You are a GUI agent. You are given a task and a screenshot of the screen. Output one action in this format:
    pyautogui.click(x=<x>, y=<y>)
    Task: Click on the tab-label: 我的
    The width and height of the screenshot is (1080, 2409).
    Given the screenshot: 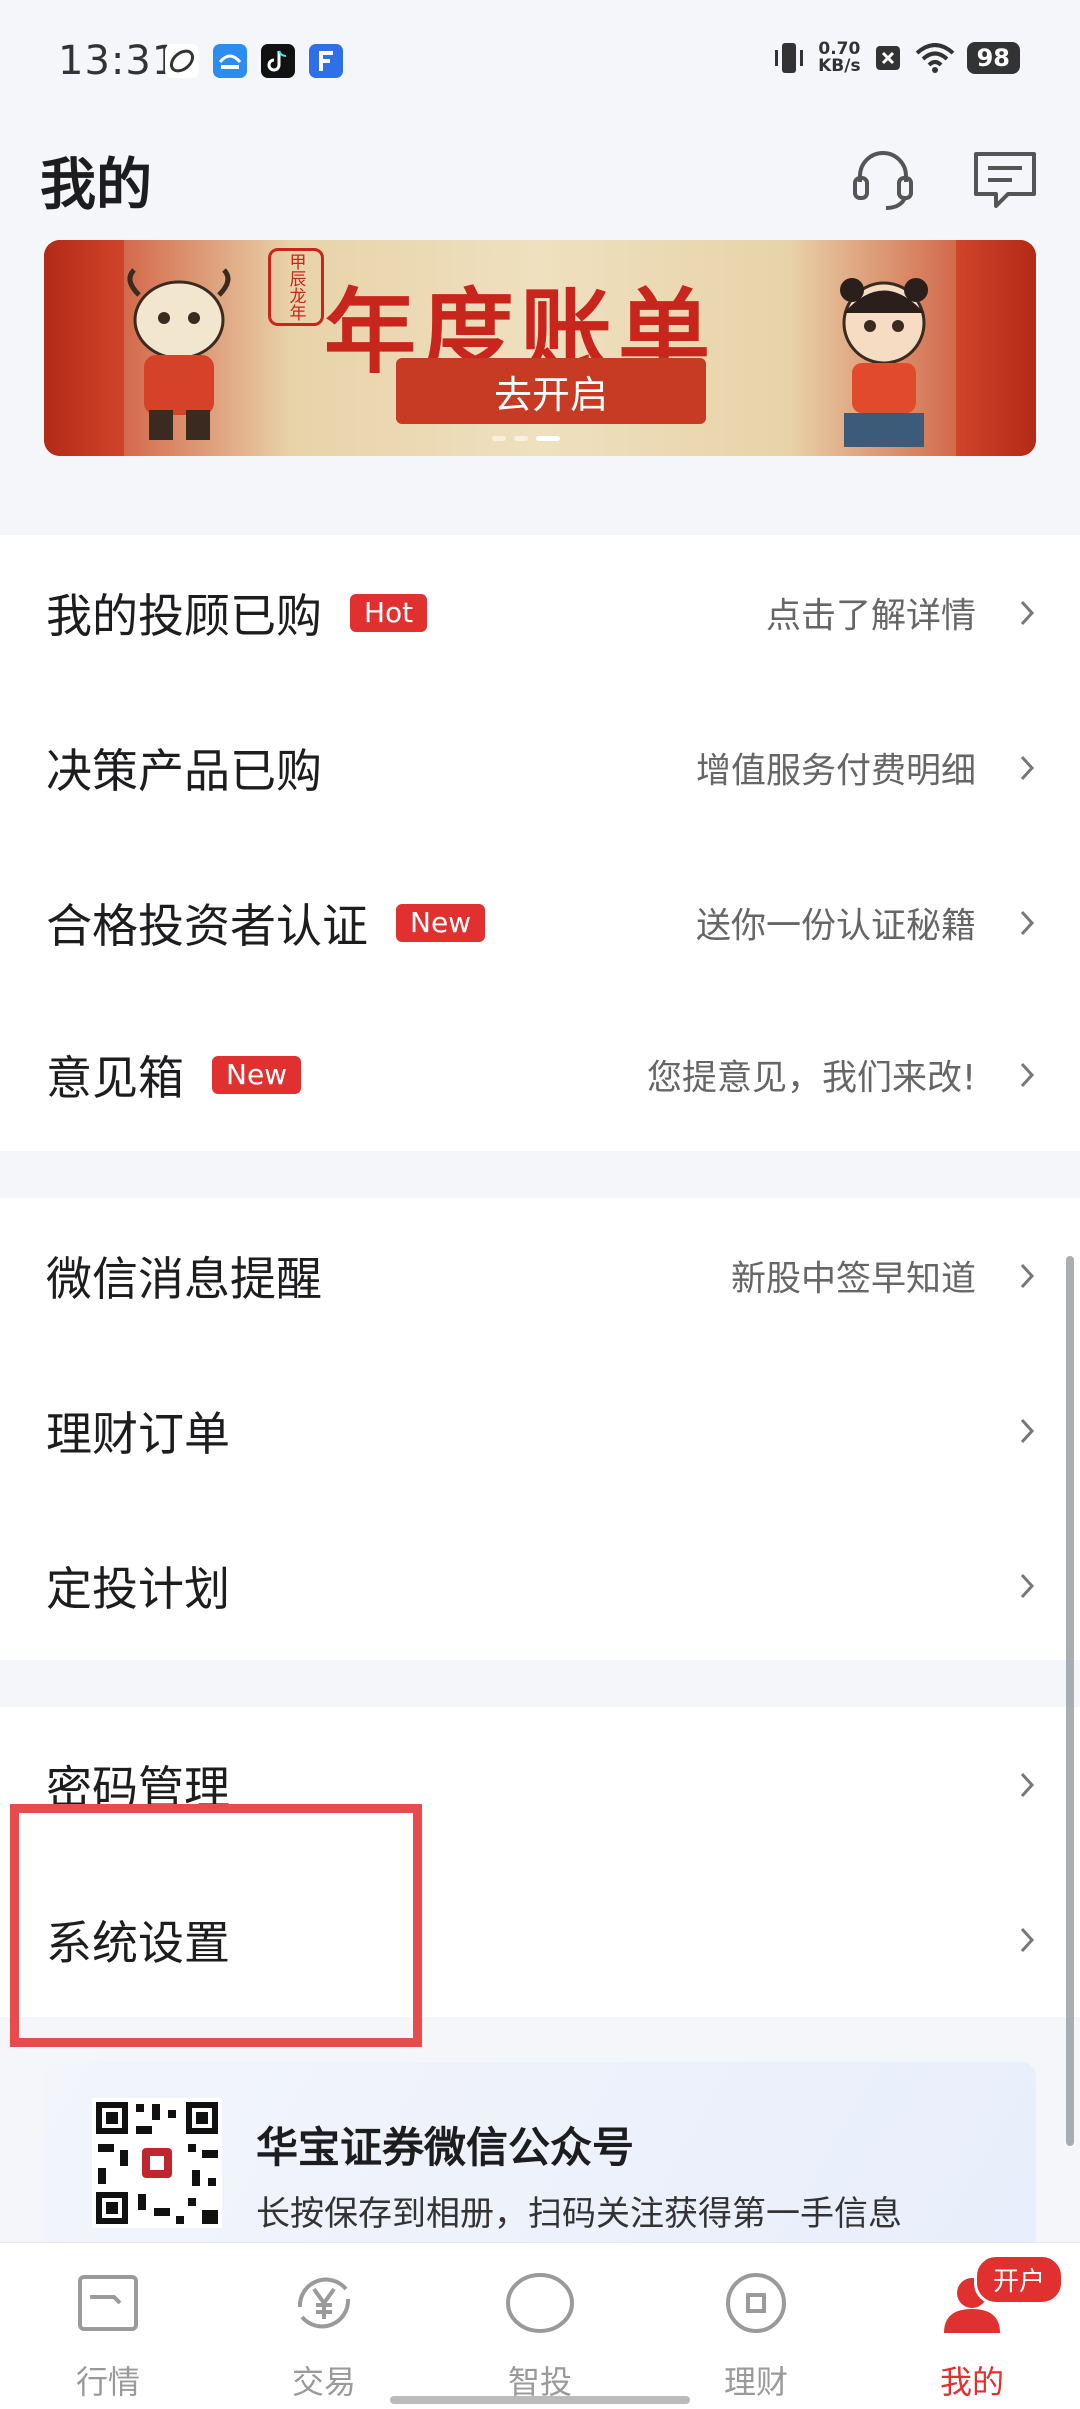 What is the action you would take?
    pyautogui.click(x=971, y=2382)
    